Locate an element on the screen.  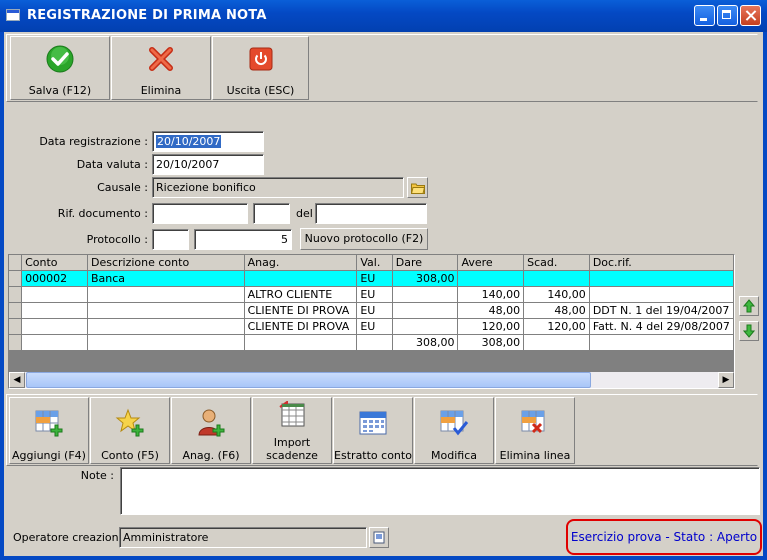
header-val: Val. is located at coordinates (374, 263).